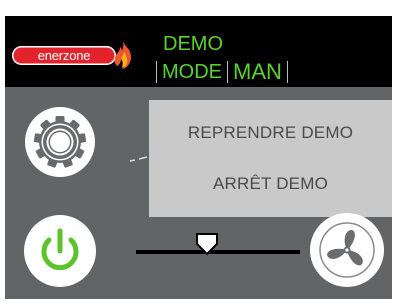  I want to click on stop-demo-option: ARRÊT DEMO, so click(270, 184).